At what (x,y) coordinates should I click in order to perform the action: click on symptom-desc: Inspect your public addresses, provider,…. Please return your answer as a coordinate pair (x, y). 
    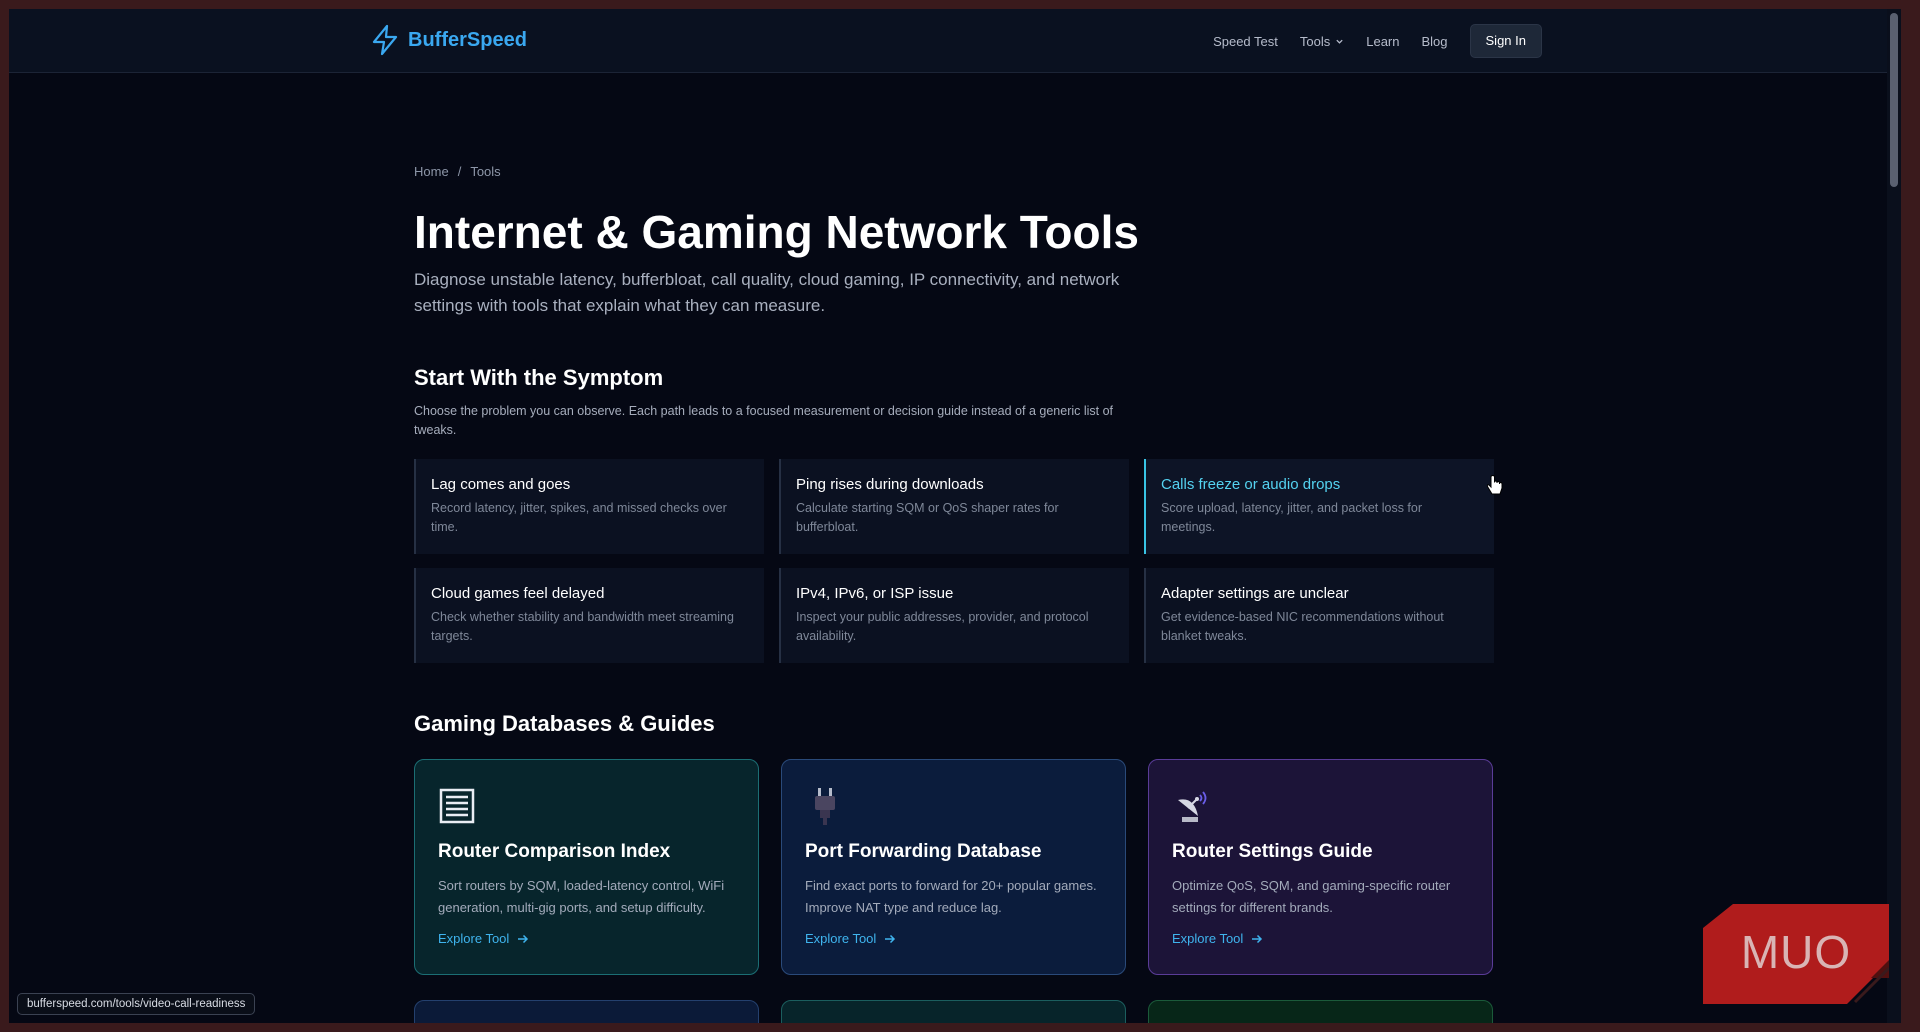
    Looking at the image, I should click on (942, 626).